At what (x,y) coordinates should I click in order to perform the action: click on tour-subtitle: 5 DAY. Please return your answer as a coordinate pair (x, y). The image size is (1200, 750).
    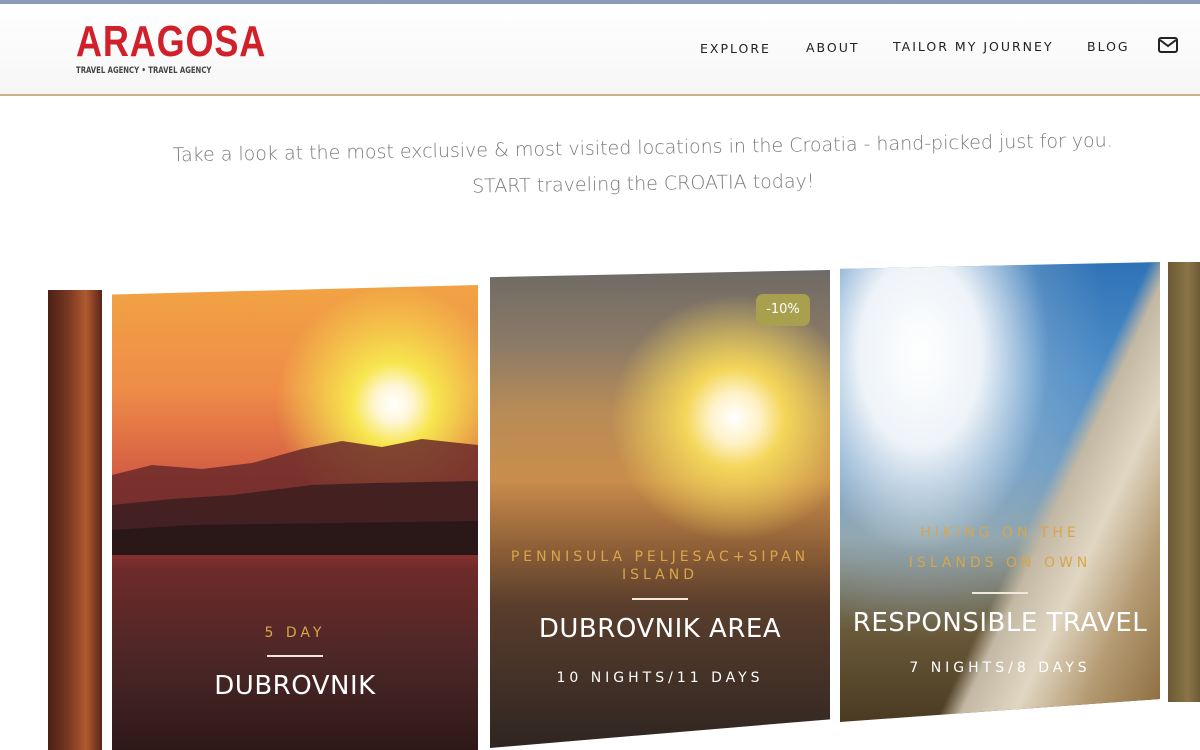
    Looking at the image, I should click on (295, 633).